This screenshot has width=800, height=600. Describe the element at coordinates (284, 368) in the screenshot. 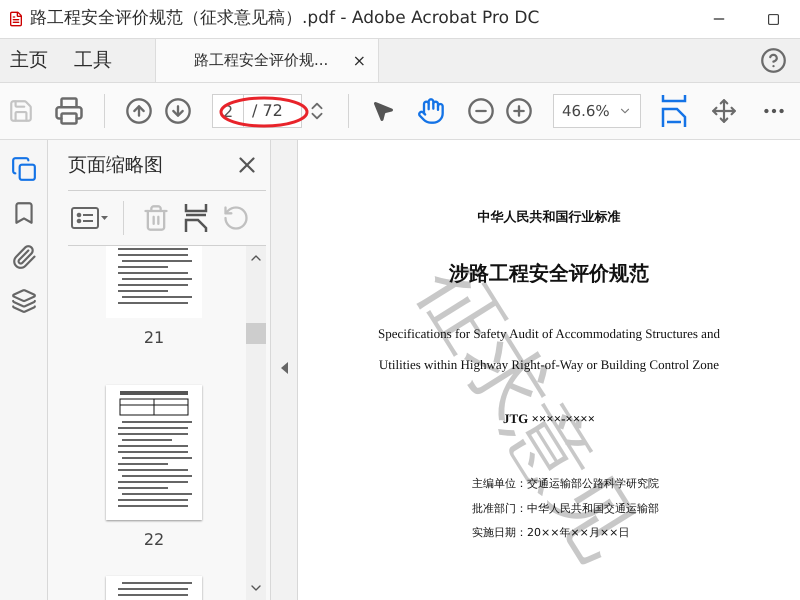

I see `collapse-triangle-icon` at that location.